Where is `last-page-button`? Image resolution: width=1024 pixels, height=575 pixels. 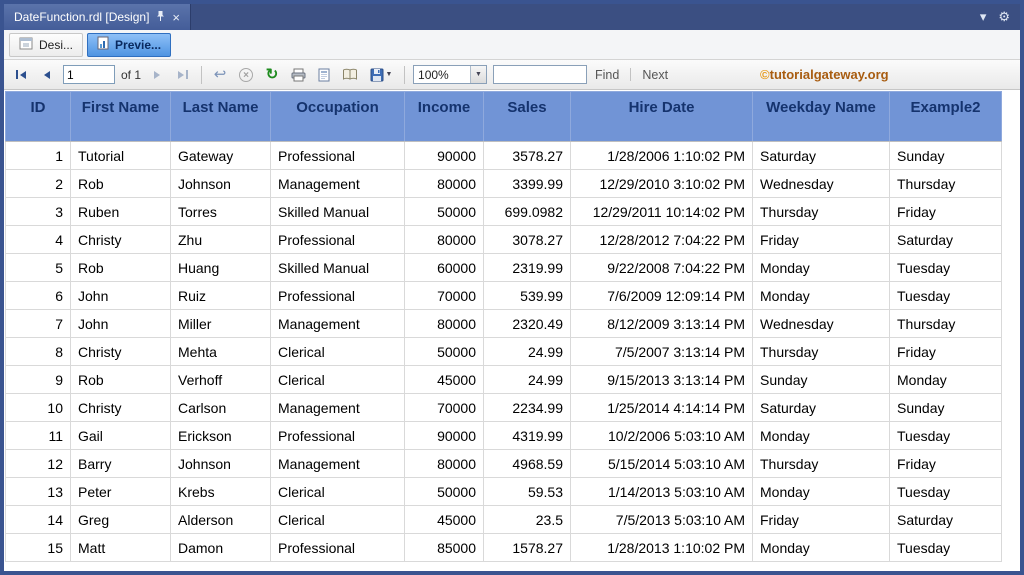
last-page-button is located at coordinates (183, 75).